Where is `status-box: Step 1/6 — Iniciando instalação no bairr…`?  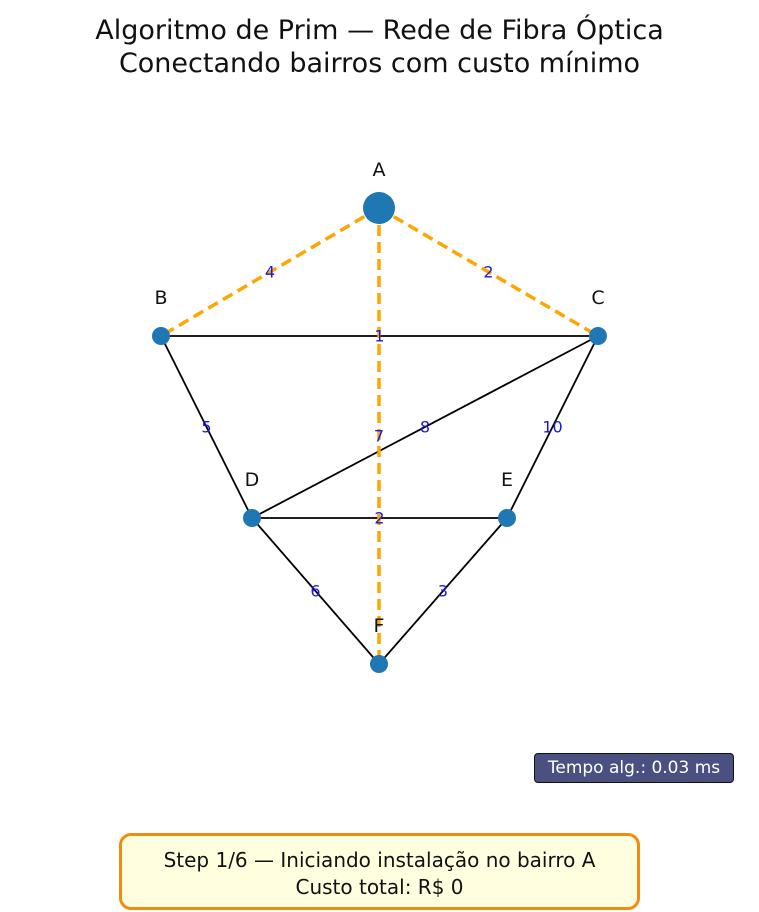
status-box: Step 1/6 — Iniciando instalação no bairr… is located at coordinates (379, 871).